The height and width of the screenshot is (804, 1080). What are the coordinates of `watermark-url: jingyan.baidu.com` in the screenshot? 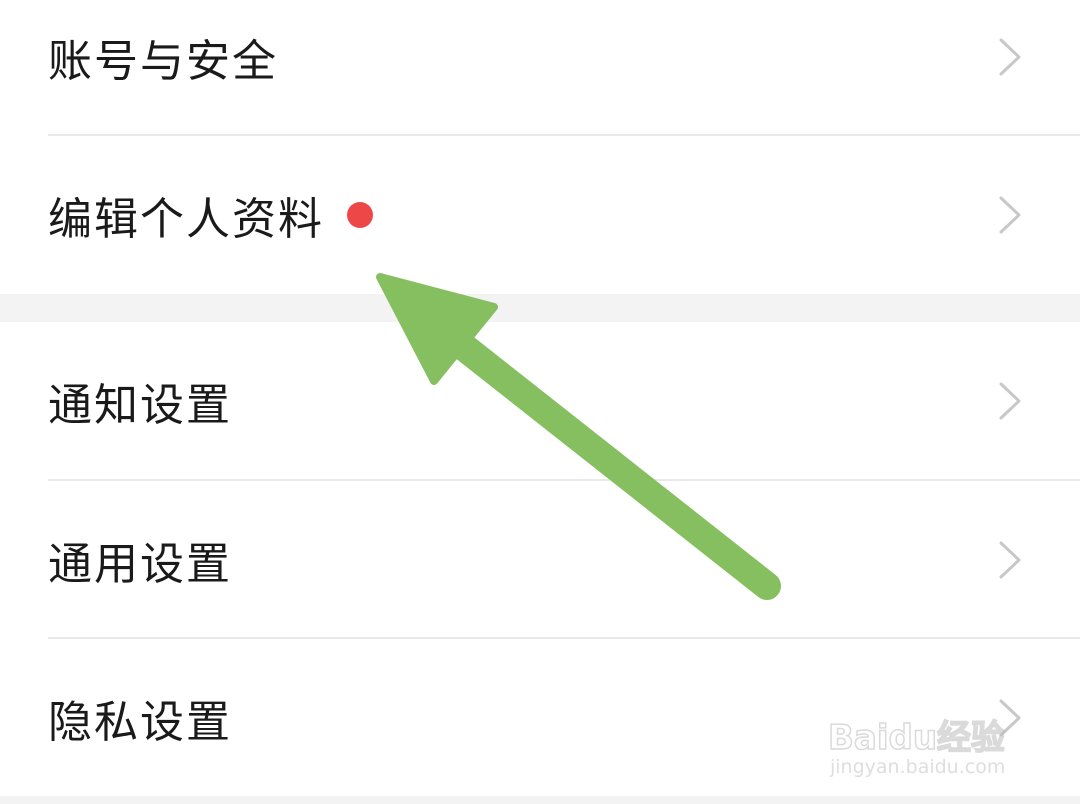 It's located at (918, 767).